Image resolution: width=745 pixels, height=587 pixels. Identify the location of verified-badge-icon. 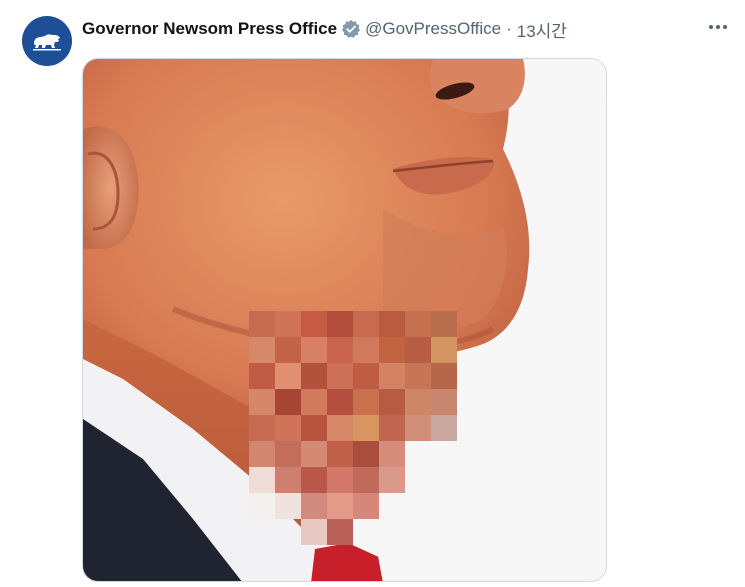
(351, 29).